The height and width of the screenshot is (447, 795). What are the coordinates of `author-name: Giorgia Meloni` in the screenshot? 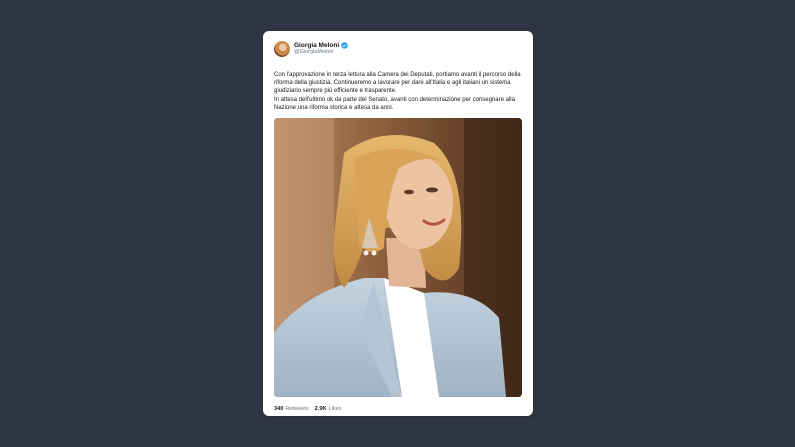 It's located at (316, 46).